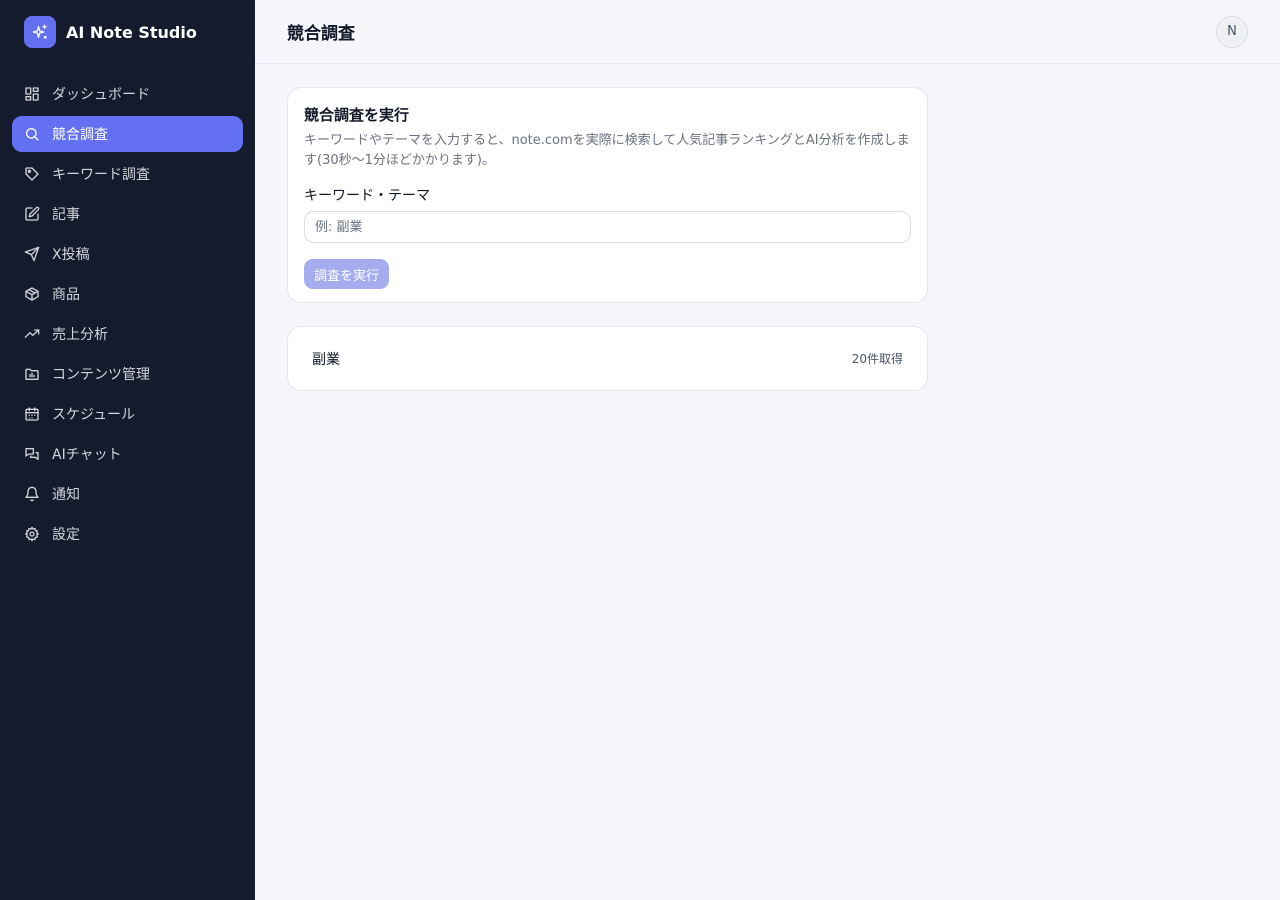  What do you see at coordinates (66, 215) in the screenshot?
I see `sidebar-item-label: 記事` at bounding box center [66, 215].